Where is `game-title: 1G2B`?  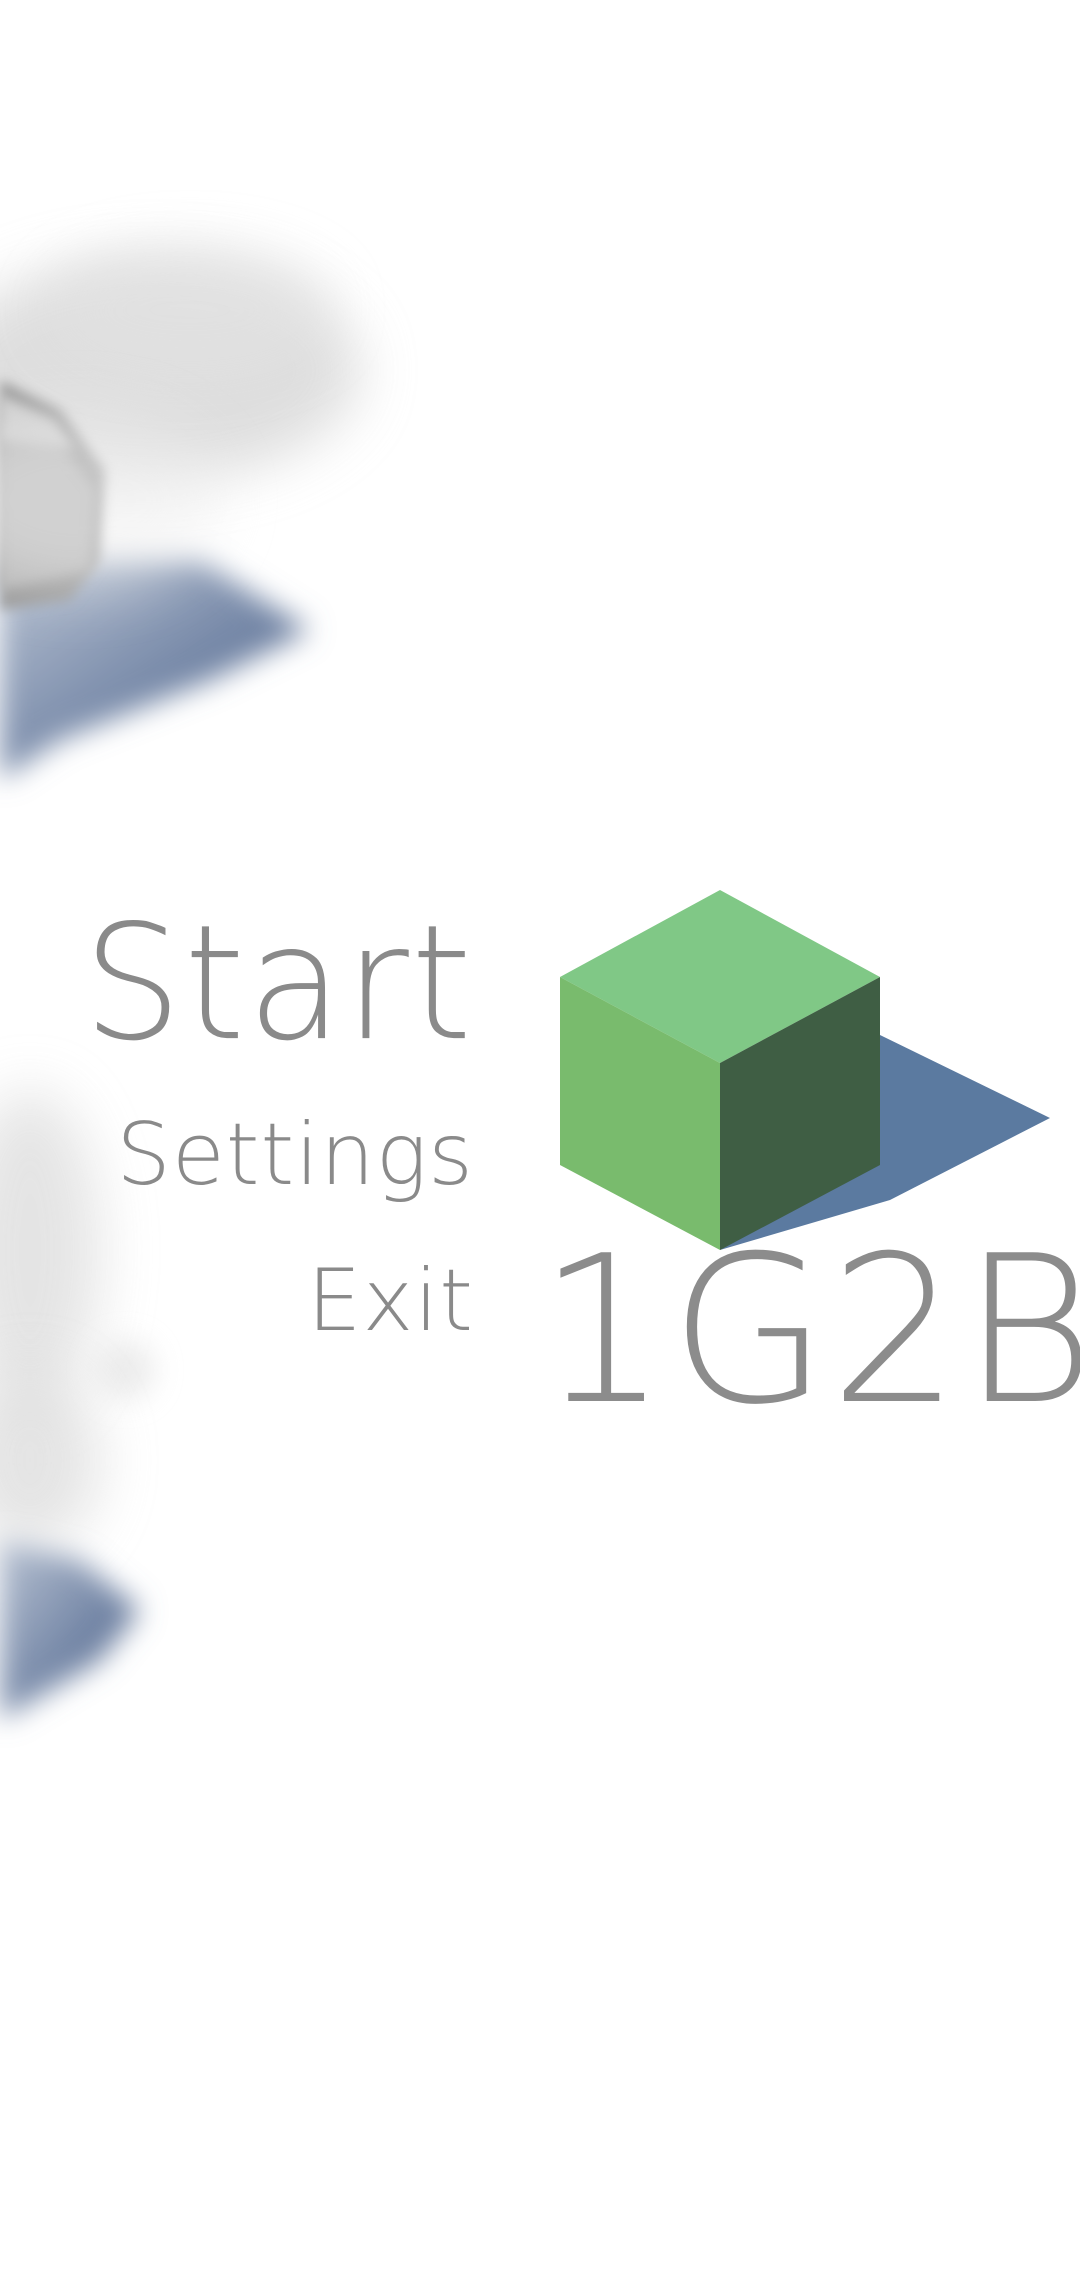 game-title: 1G2B is located at coordinates (809, 1331).